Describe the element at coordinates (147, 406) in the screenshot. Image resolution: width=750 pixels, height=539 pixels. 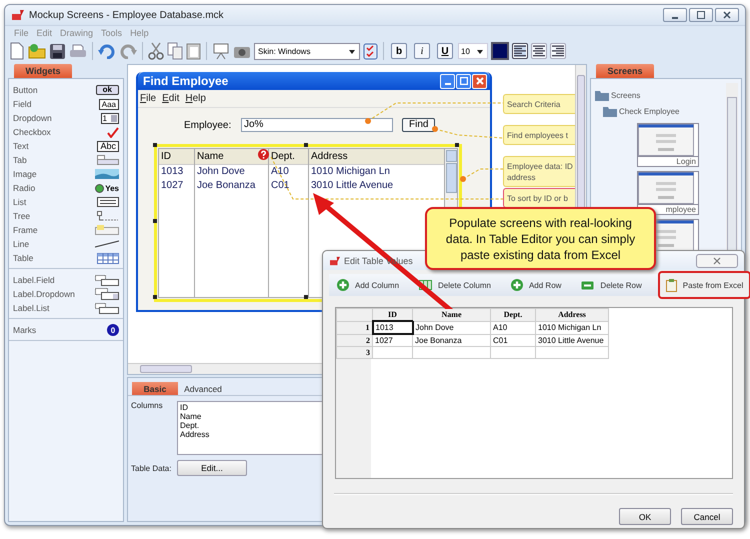
I see `field-label: Columns` at that location.